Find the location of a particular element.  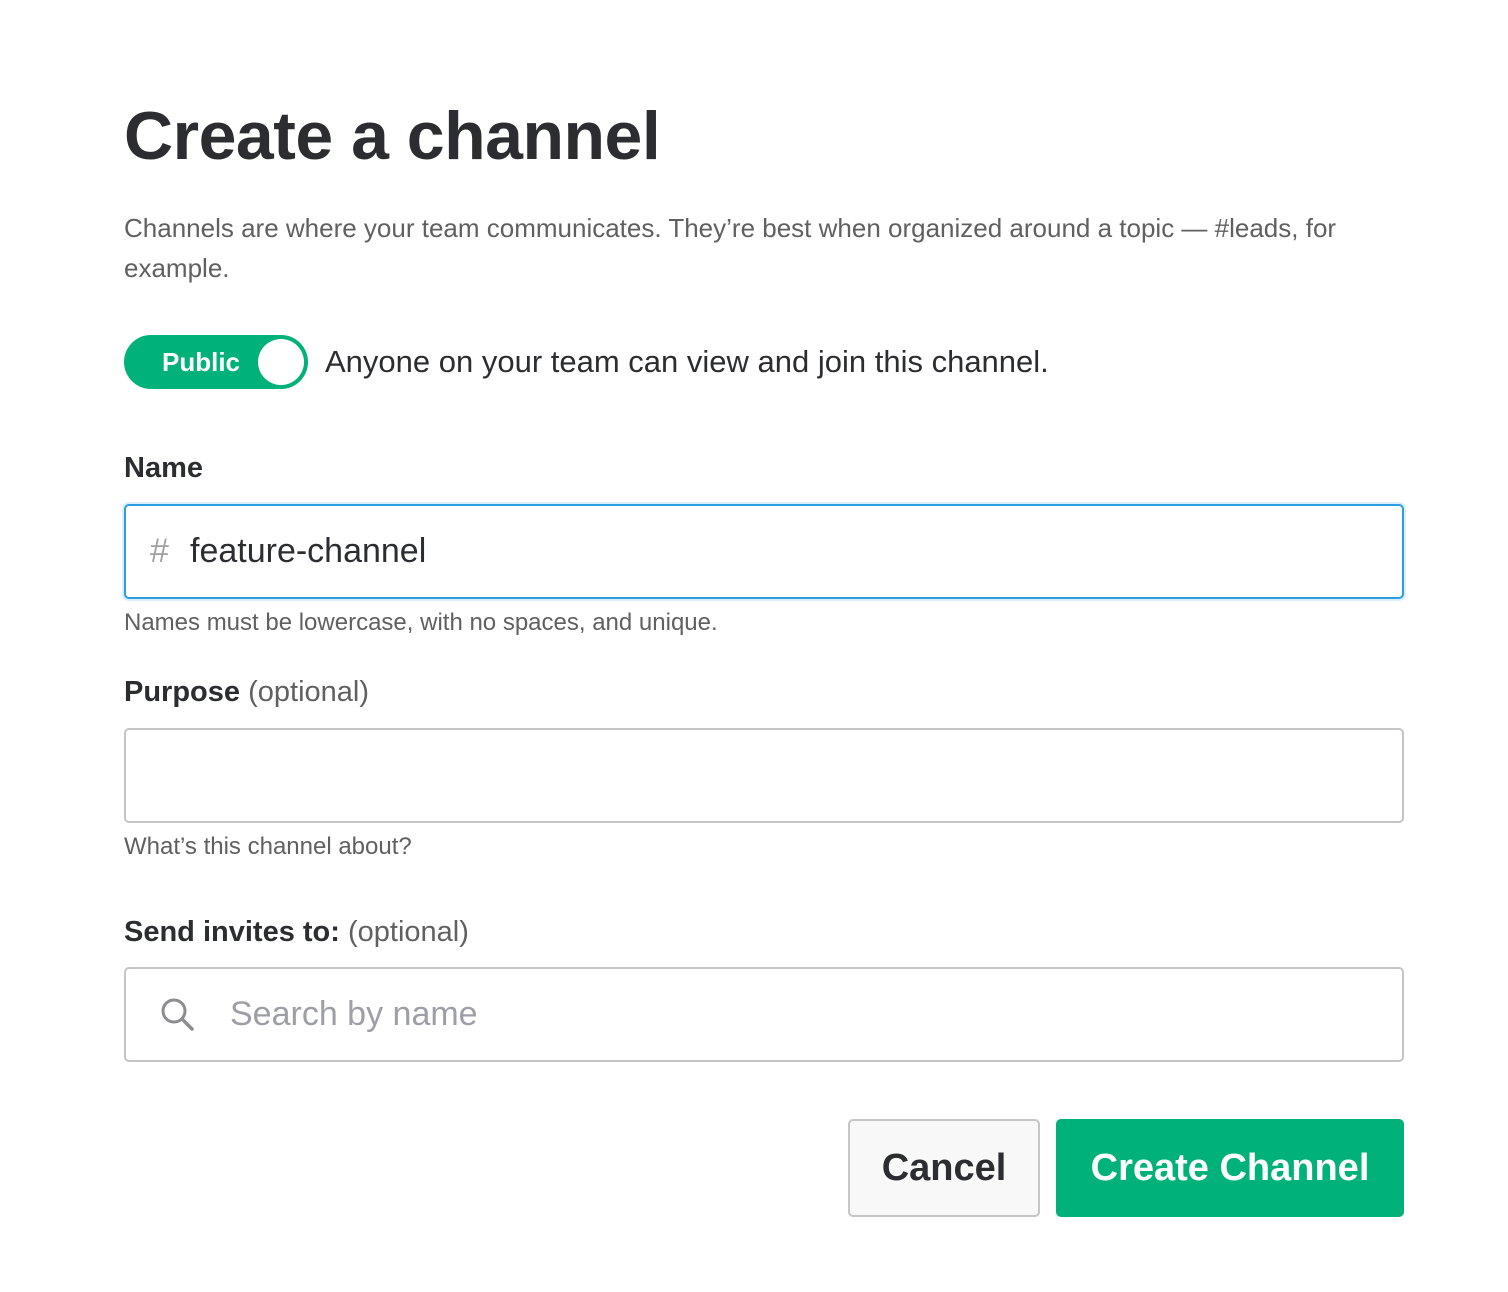

invites-optional-text: (optional) is located at coordinates (408, 932).